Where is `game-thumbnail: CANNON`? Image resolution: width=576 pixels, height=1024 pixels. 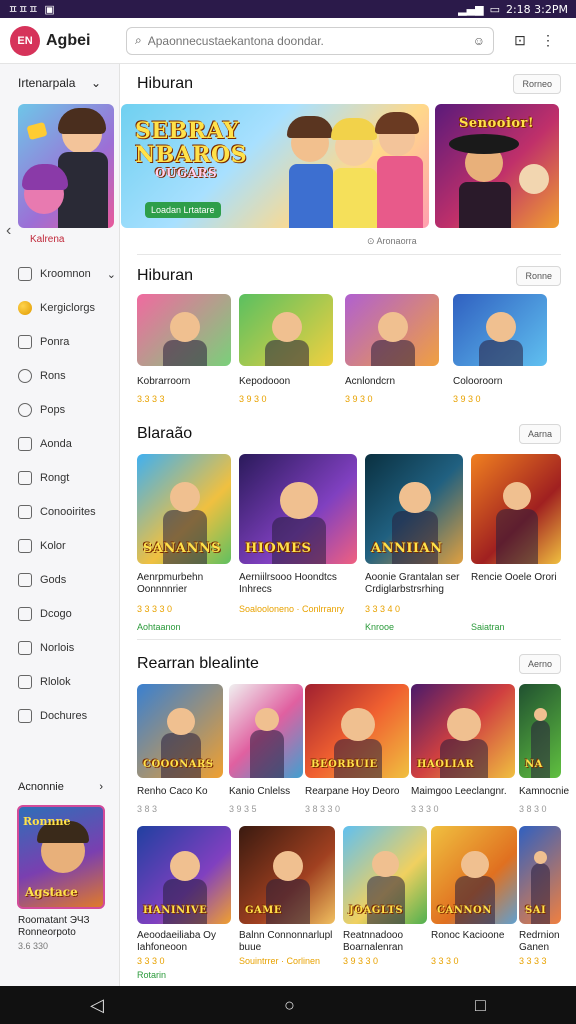
game-thumbnail: CANNON is located at coordinates (474, 875).